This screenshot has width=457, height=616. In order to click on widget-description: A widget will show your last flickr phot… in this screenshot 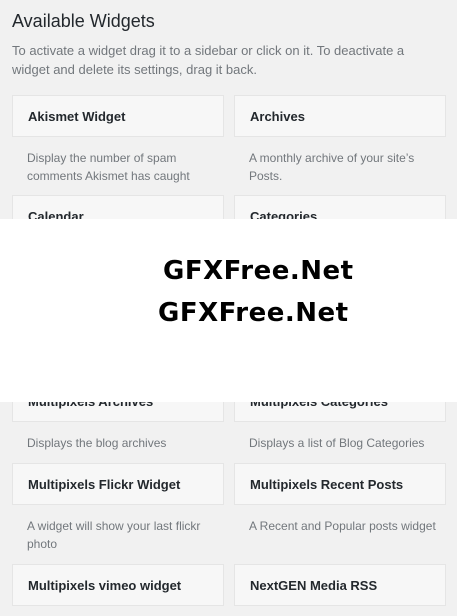, I will do `click(114, 535)`.